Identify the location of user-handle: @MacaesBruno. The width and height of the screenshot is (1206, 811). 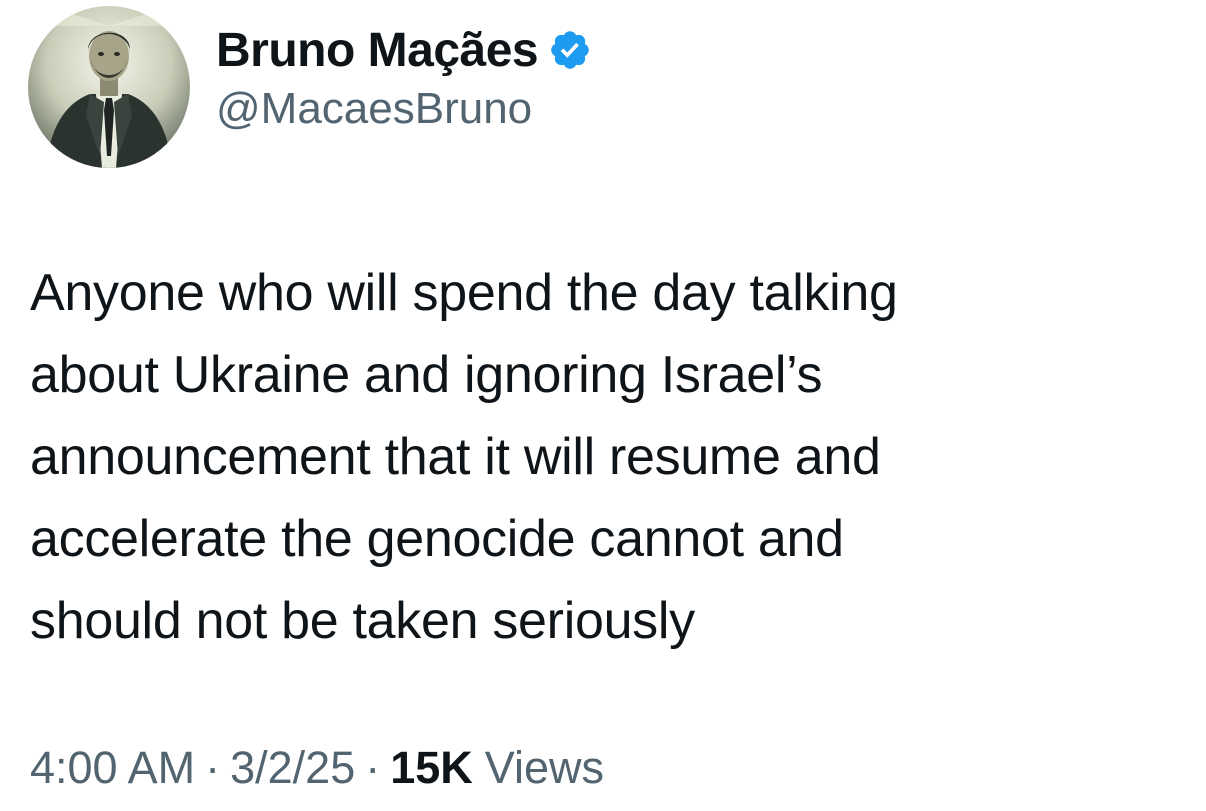
(404, 109).